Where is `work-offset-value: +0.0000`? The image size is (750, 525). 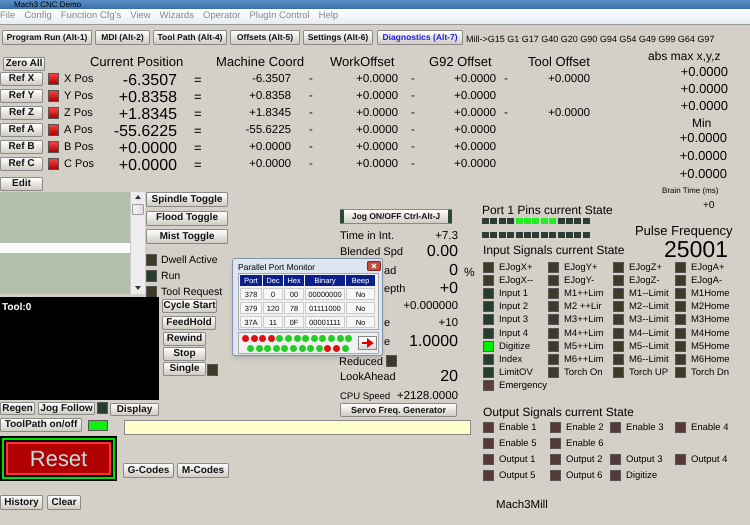
work-offset-value: +0.0000 is located at coordinates (377, 130).